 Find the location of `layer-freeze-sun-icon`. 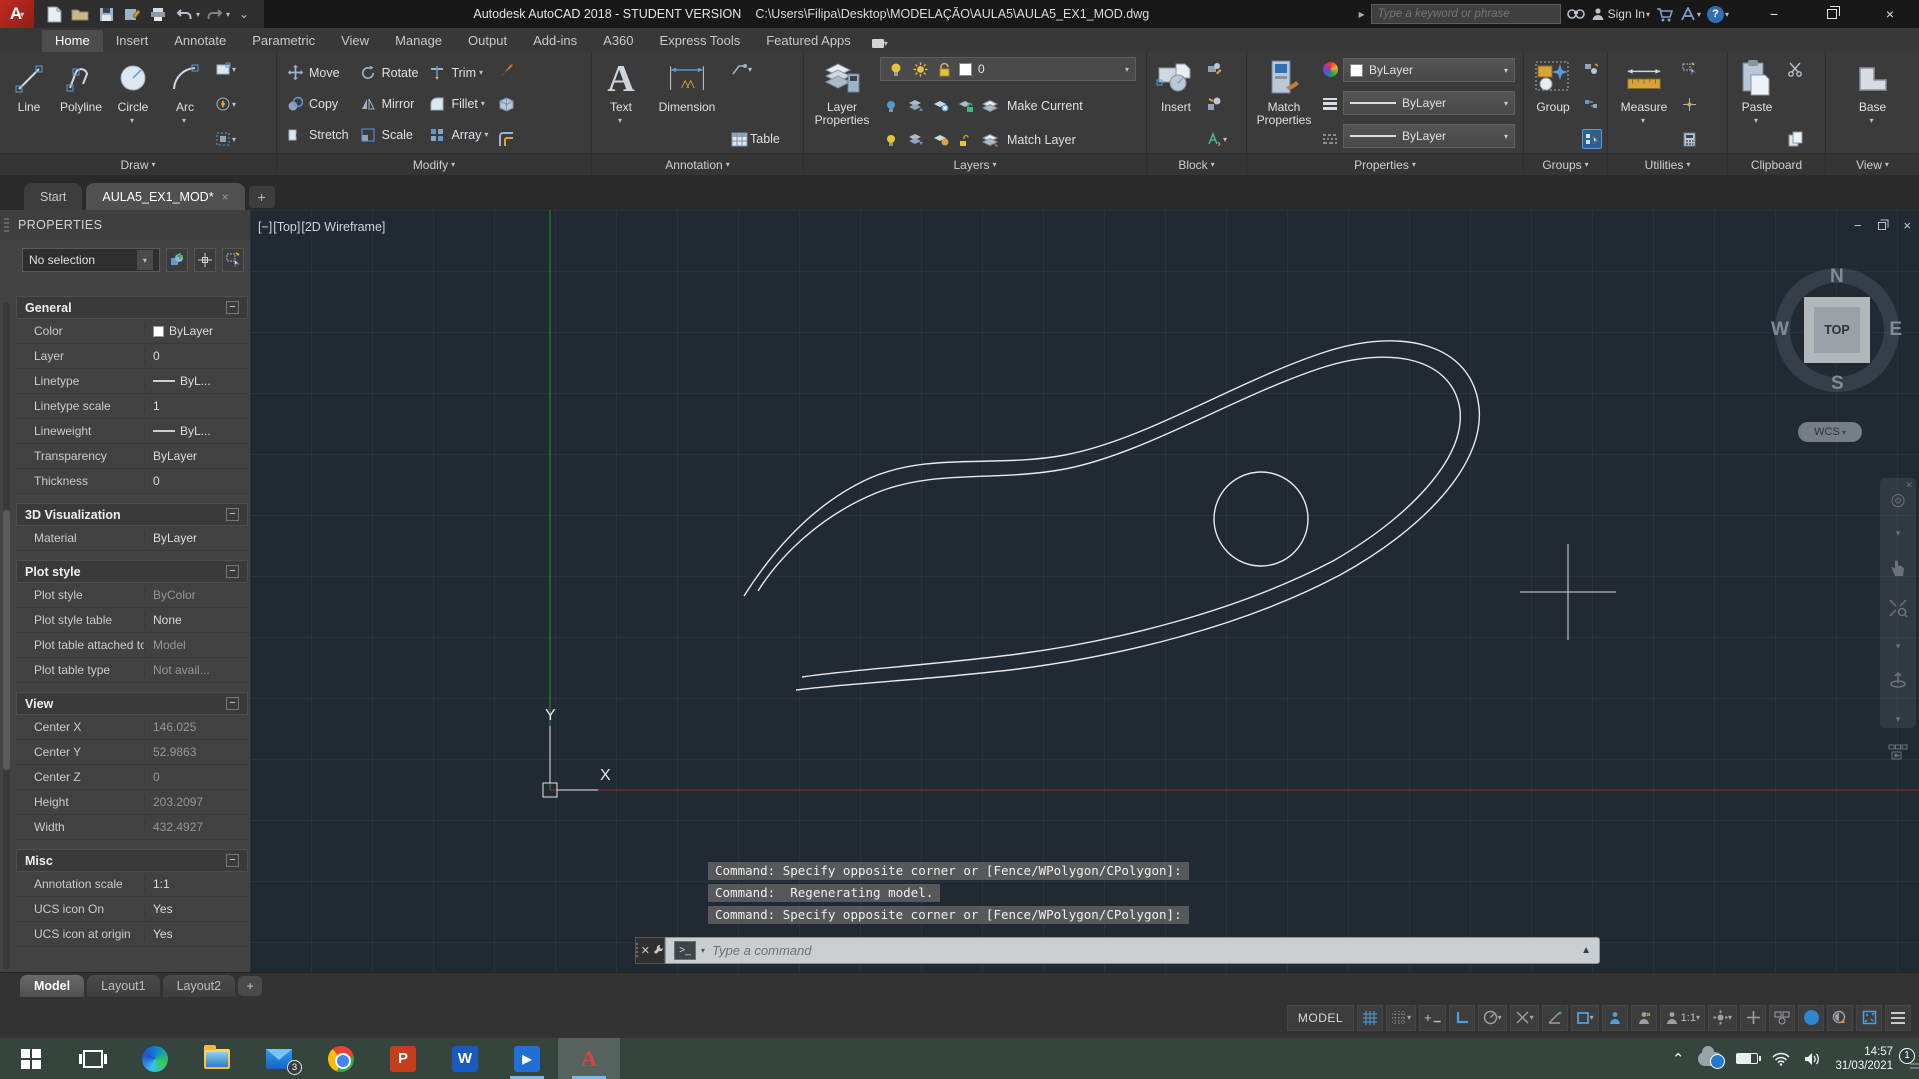

layer-freeze-sun-icon is located at coordinates (920, 69).